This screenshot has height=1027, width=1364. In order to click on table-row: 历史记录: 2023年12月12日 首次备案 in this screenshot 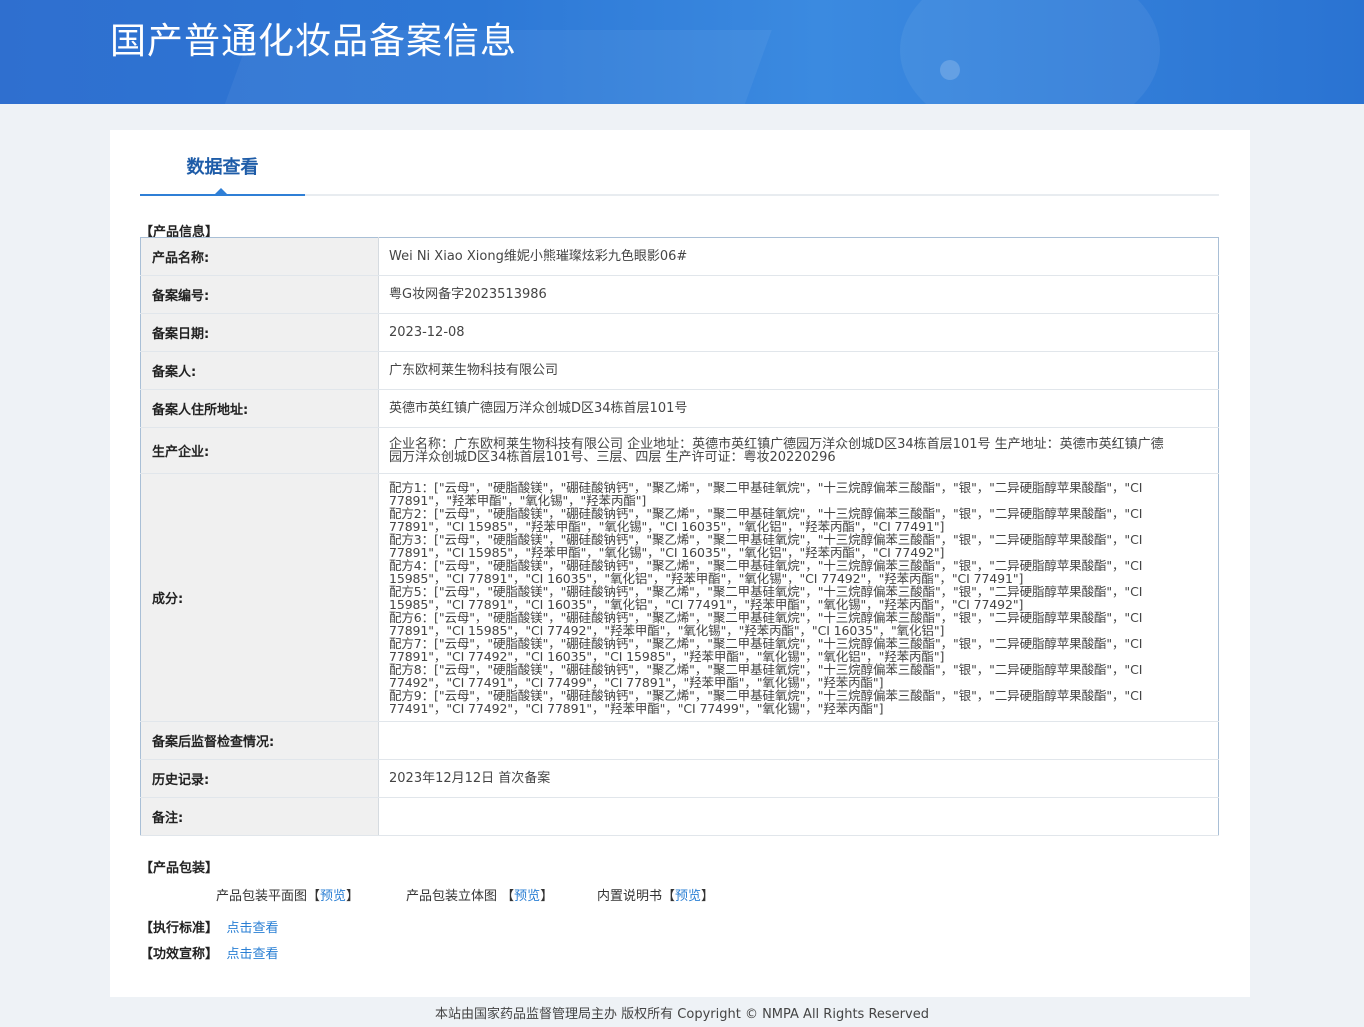, I will do `click(679, 778)`.